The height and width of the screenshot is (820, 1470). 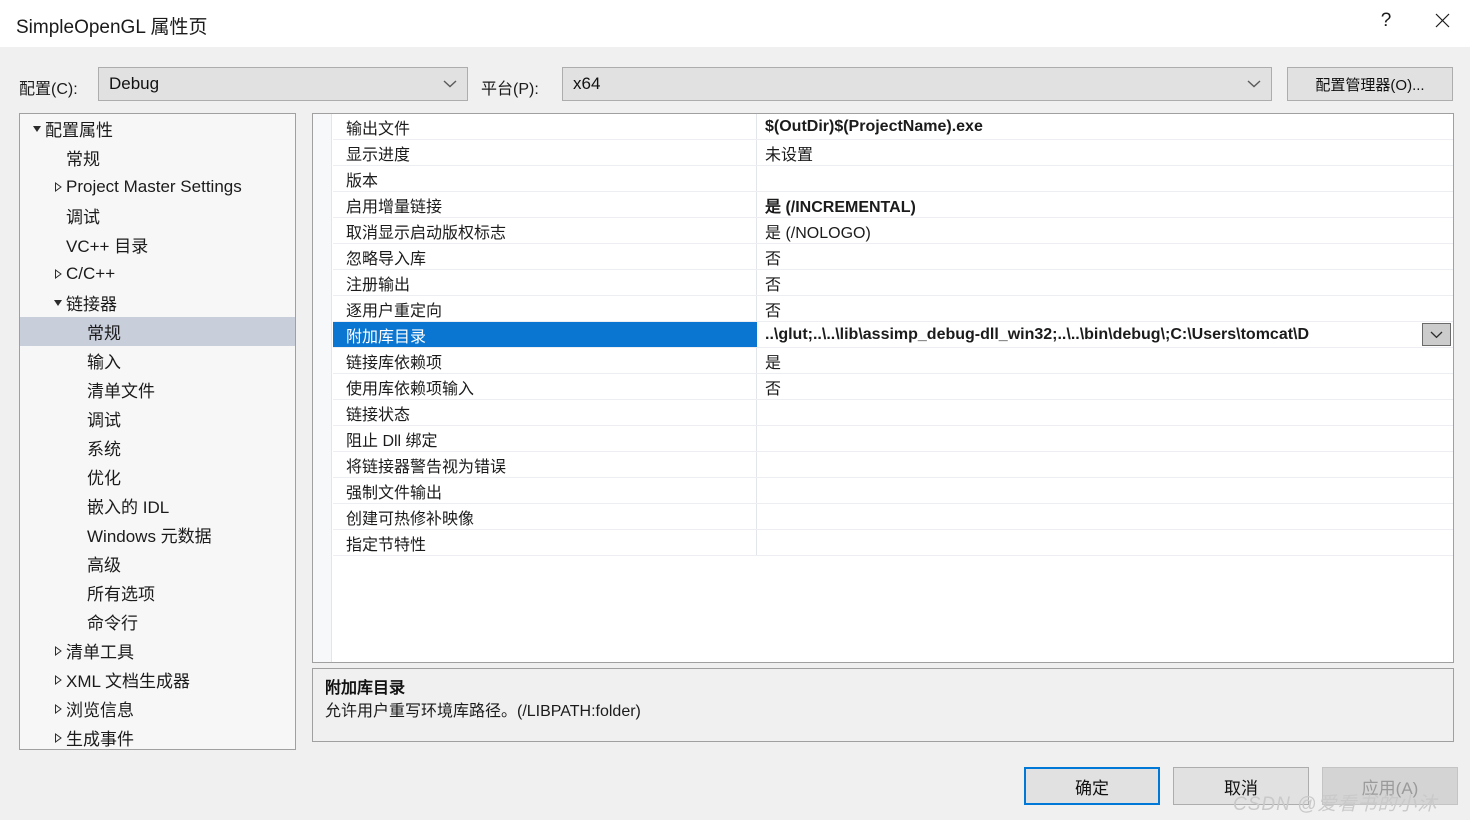 I want to click on property-row: 注册输出否, so click(x=893, y=283).